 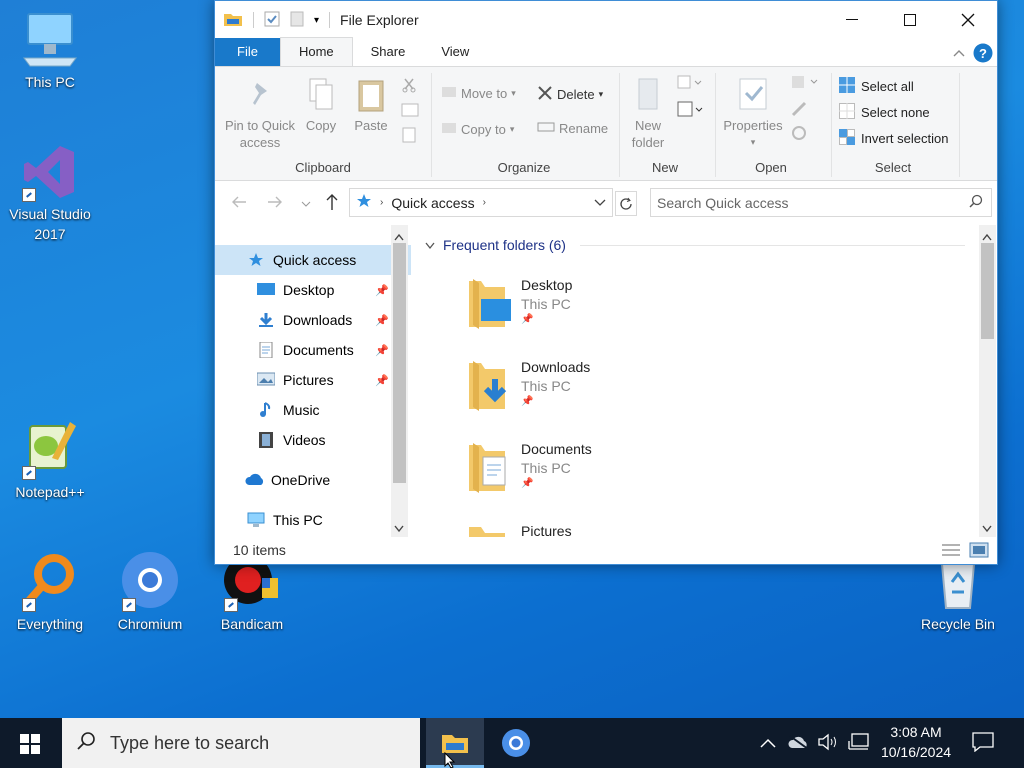 What do you see at coordinates (806, 83) in the screenshot?
I see `open-icon` at bounding box center [806, 83].